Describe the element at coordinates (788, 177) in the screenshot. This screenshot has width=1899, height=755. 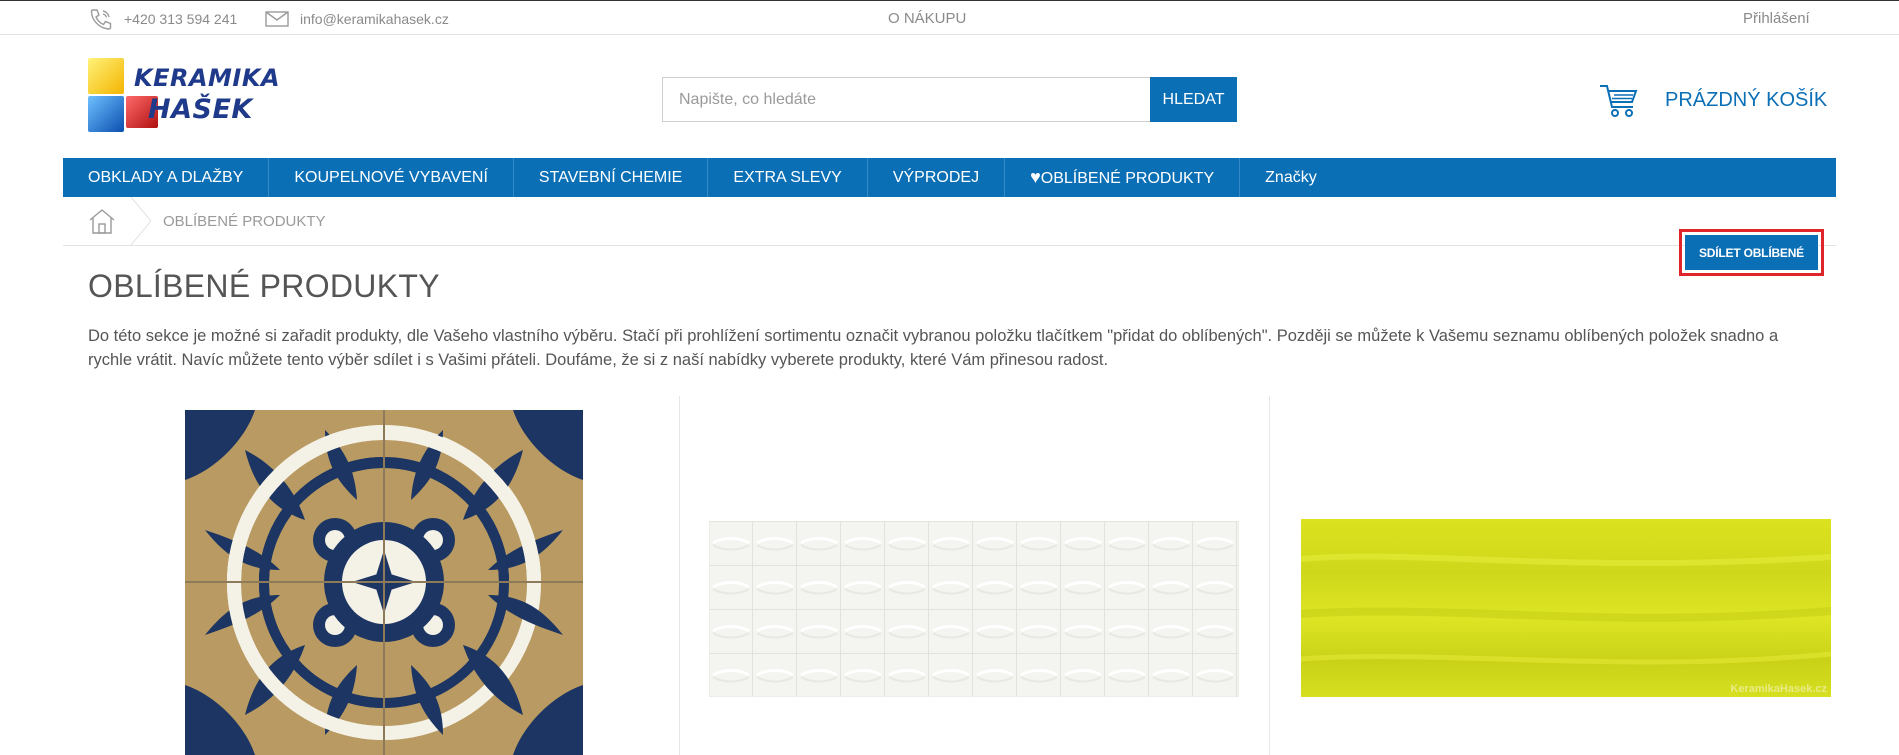
I see `nav-item-extra-discounts: EXTRA SLEVY` at that location.